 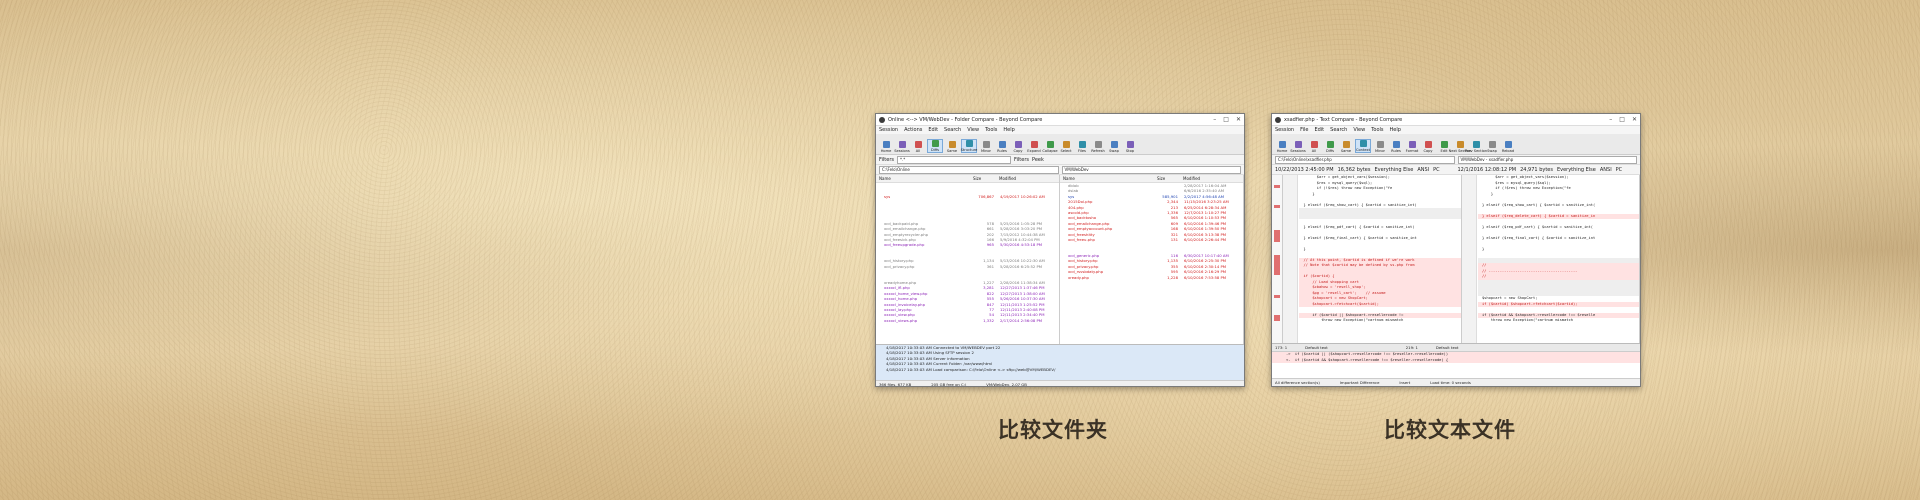 I want to click on next-section-icon, so click(x=1460, y=144).